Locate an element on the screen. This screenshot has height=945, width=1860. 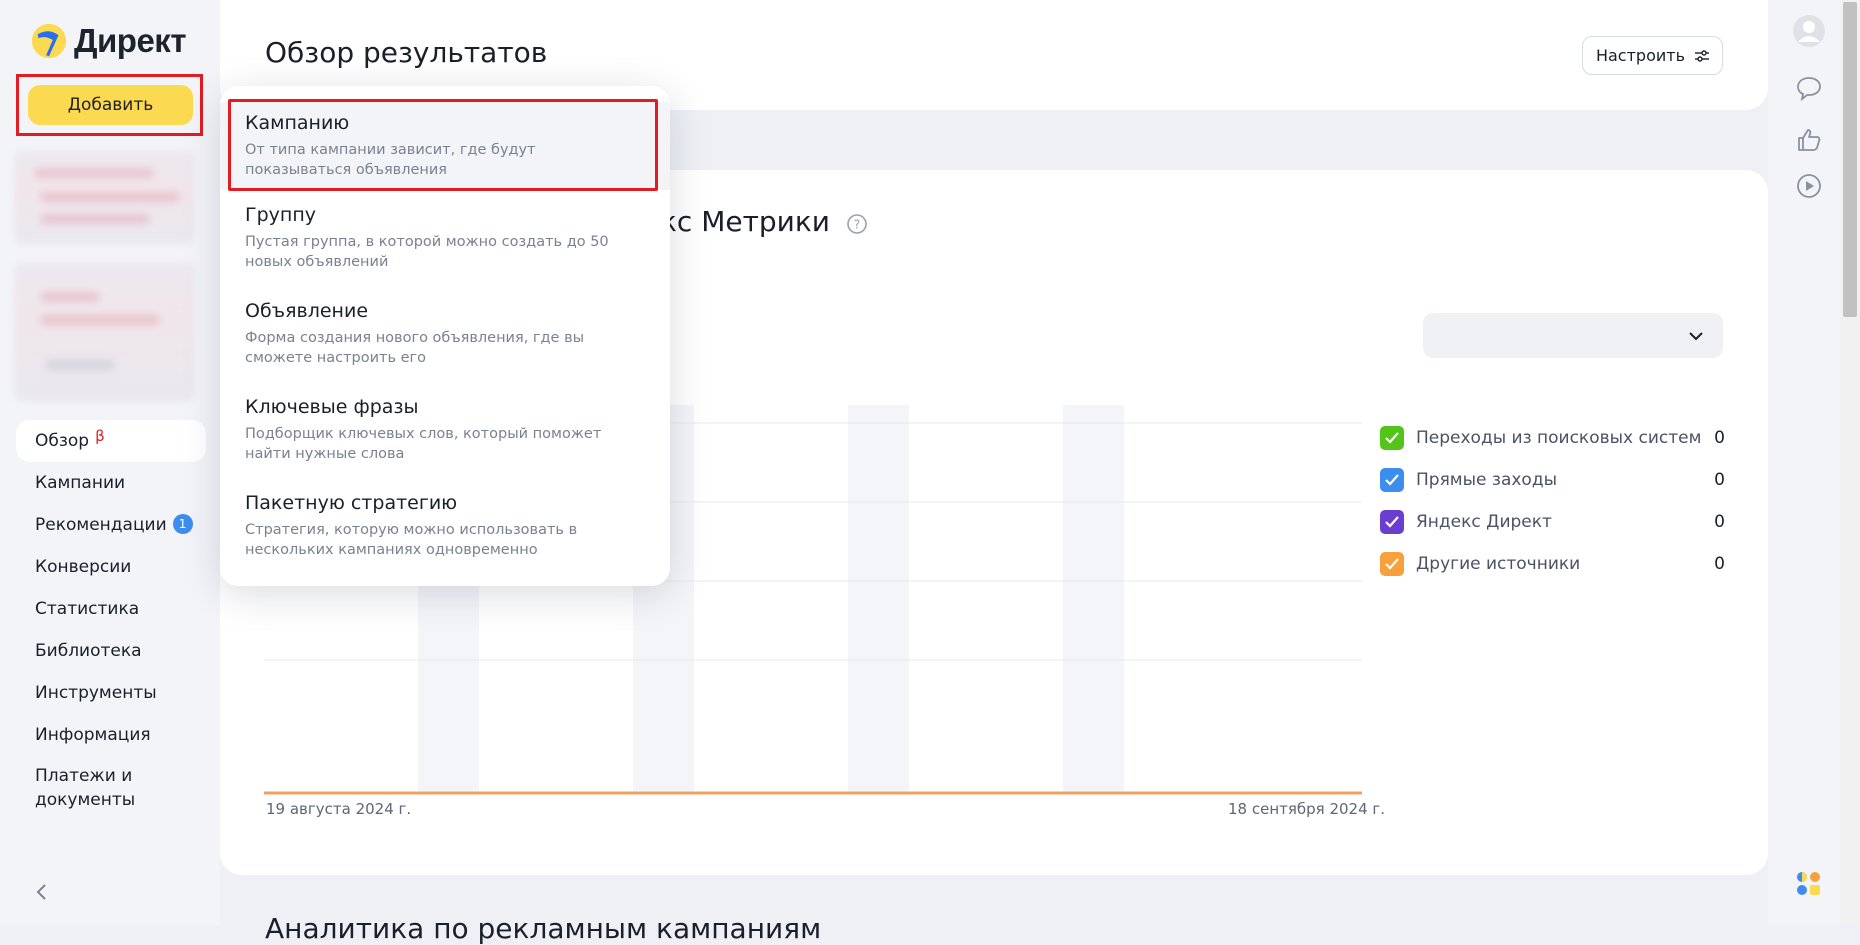
chat-icon is located at coordinates (1809, 88).